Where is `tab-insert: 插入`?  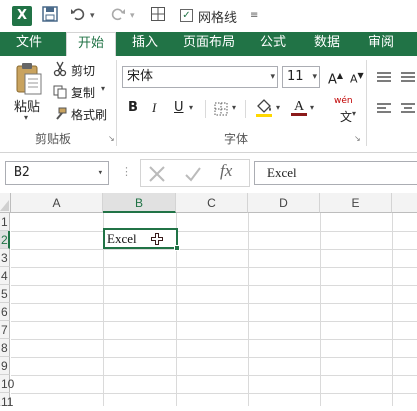
tab-insert: 插入 is located at coordinates (145, 44).